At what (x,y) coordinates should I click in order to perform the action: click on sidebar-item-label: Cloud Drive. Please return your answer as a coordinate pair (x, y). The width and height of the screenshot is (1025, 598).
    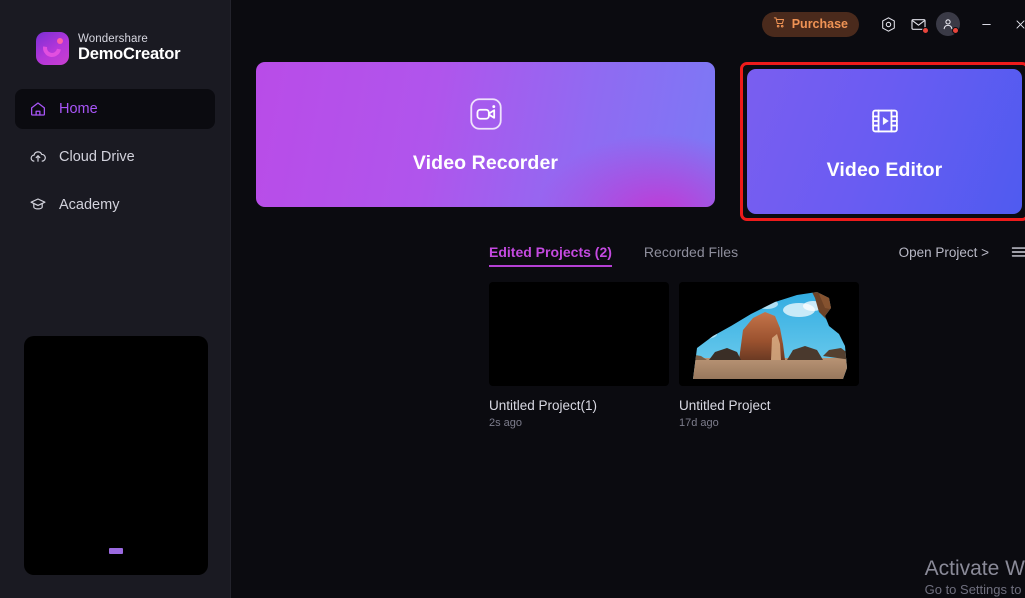
    Looking at the image, I should click on (97, 157).